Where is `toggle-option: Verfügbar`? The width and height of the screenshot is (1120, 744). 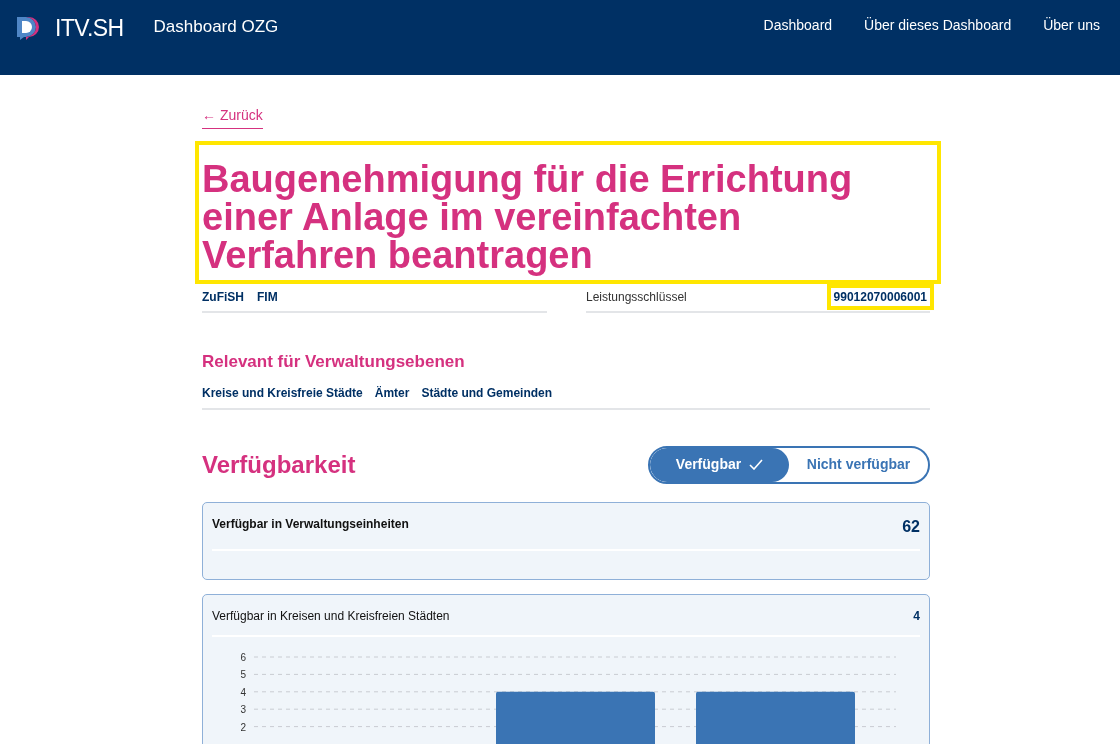 toggle-option: Verfügbar is located at coordinates (719, 464).